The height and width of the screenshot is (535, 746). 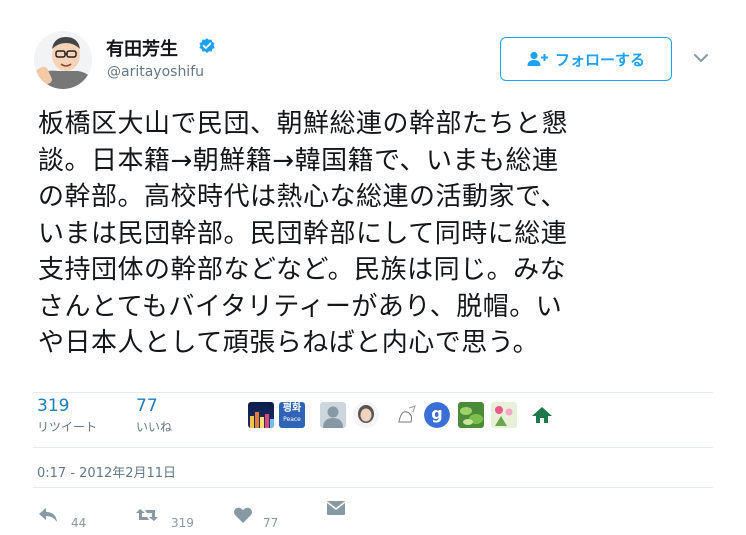 I want to click on heart-icon, so click(x=243, y=515).